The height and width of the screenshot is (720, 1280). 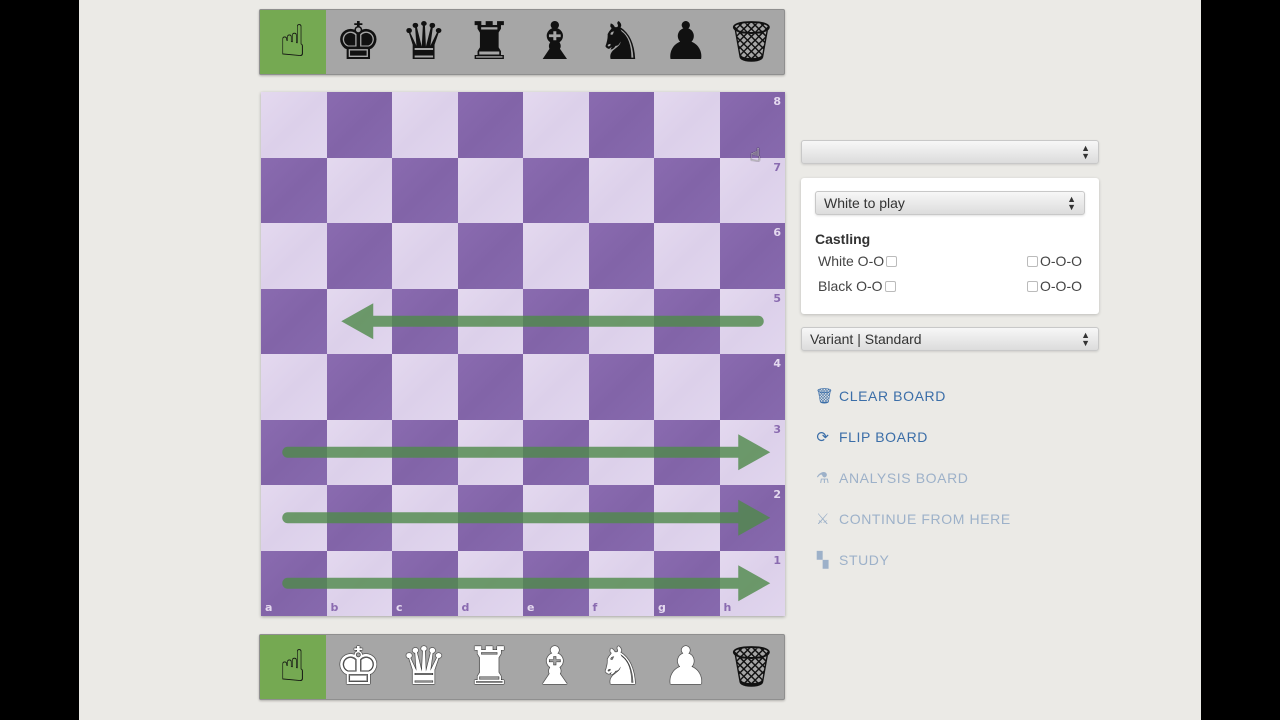 I want to click on file-label: h, so click(x=727, y=607).